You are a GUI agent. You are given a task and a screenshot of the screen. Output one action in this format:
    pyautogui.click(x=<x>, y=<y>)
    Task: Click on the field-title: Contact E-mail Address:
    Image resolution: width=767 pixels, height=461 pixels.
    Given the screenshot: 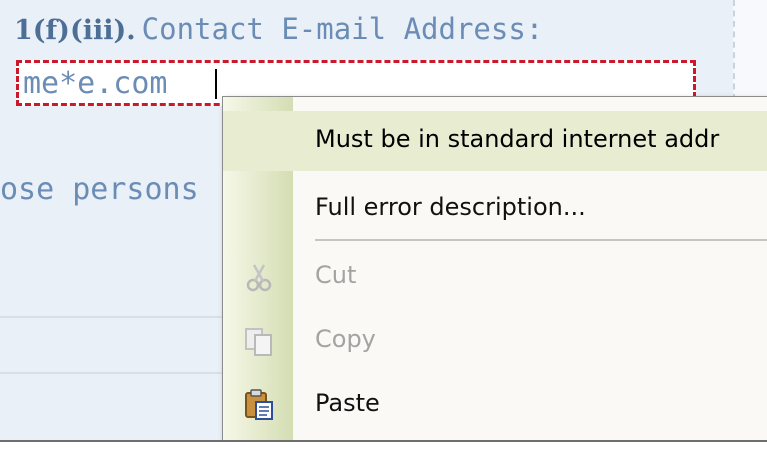 What is the action you would take?
    pyautogui.click(x=342, y=29)
    